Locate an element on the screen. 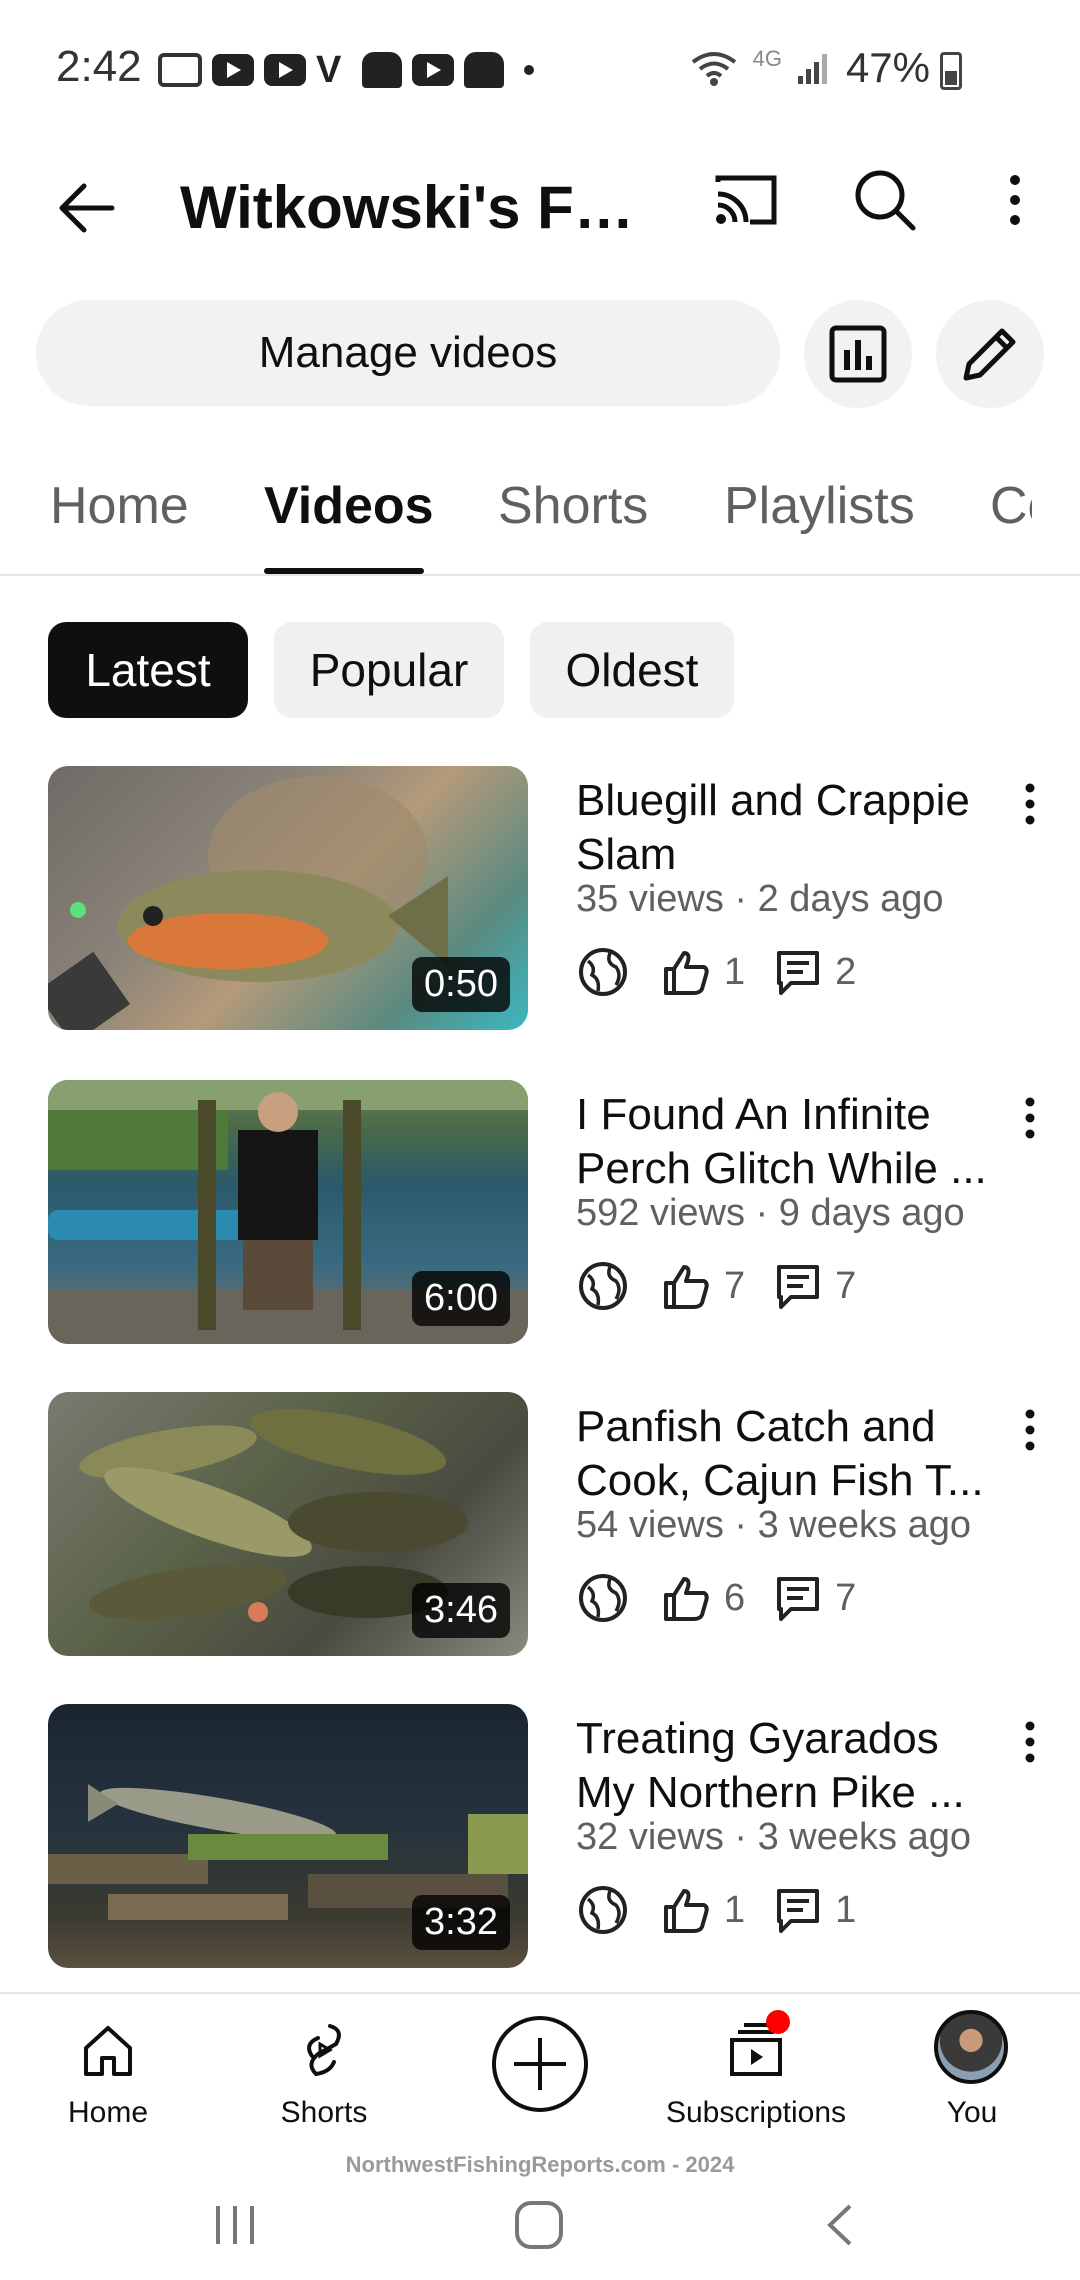 This screenshot has width=1080, height=2280. like-count: 6 is located at coordinates (735, 1597).